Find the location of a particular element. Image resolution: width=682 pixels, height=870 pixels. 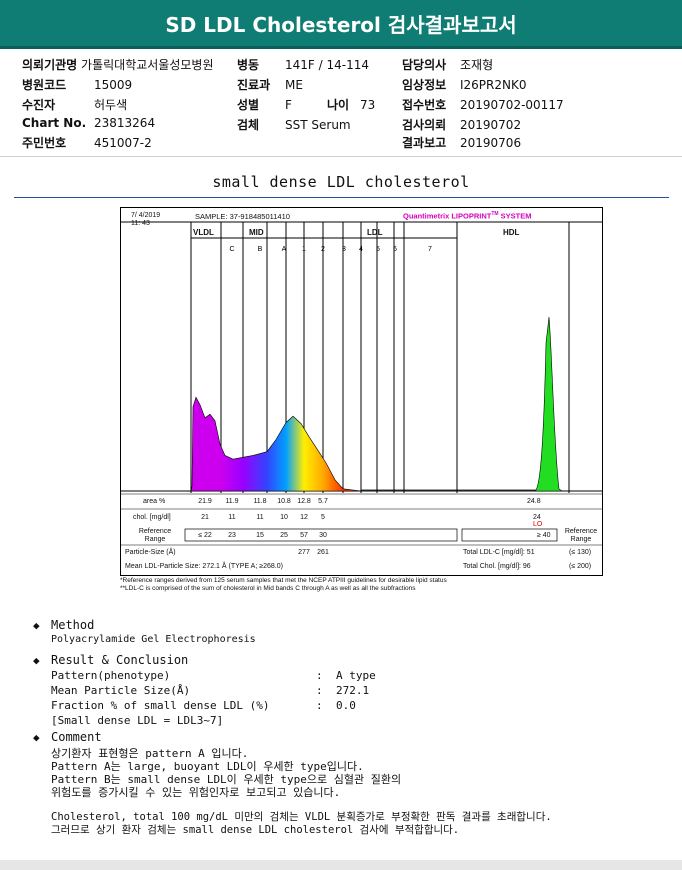

ref-value: 25 is located at coordinates (284, 535).